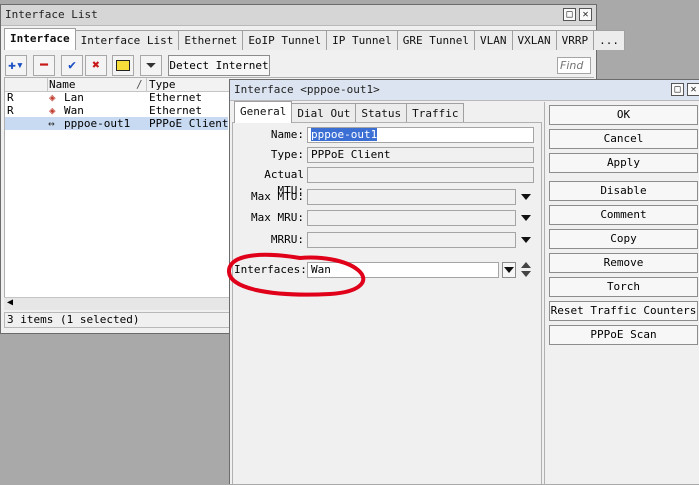 The height and width of the screenshot is (485, 699). I want to click on torch-button: Torch, so click(623, 287).